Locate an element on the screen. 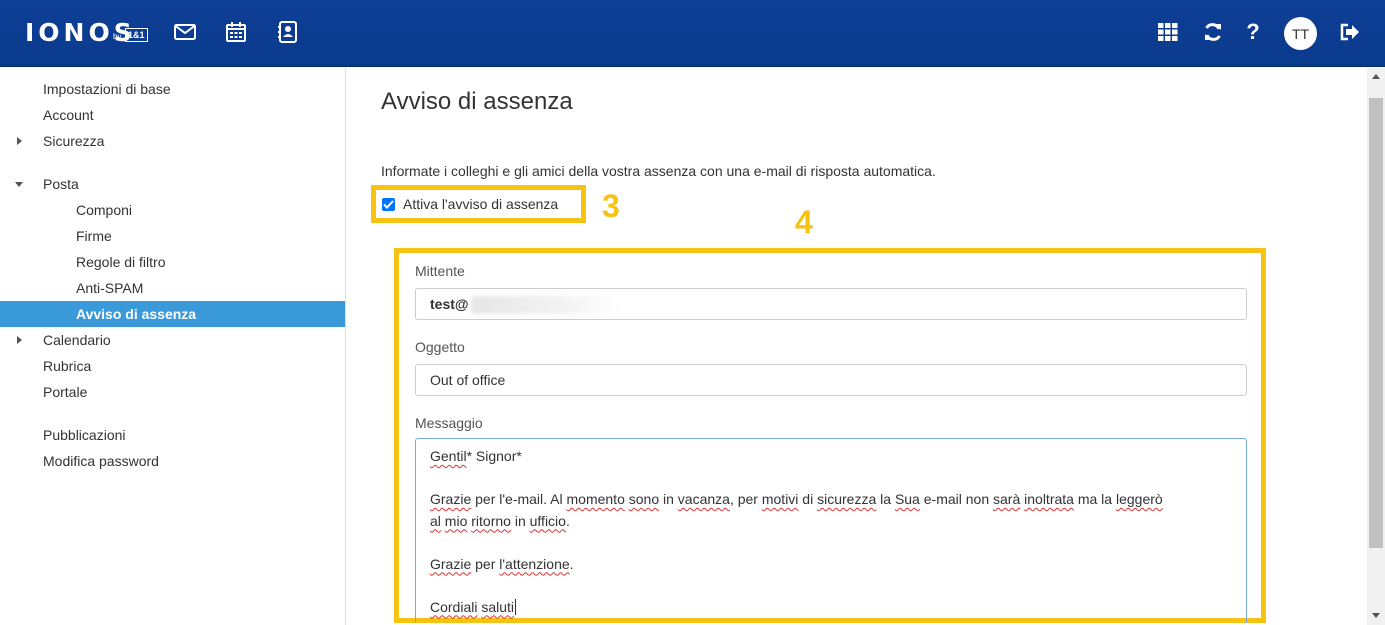  logo-by-text: by is located at coordinates (117, 36).